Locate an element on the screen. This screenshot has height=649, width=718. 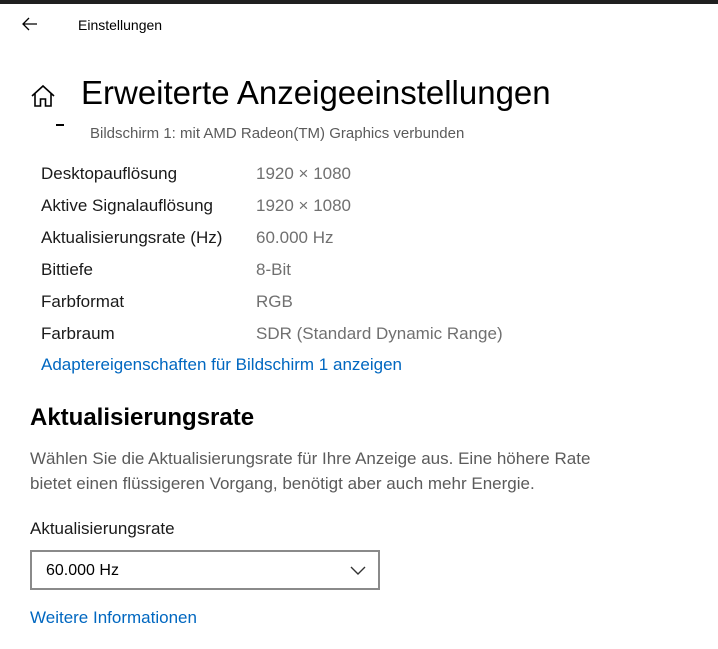
info-row: Farbraum SDR (Standard Dynamic Range) is located at coordinates (341, 334).